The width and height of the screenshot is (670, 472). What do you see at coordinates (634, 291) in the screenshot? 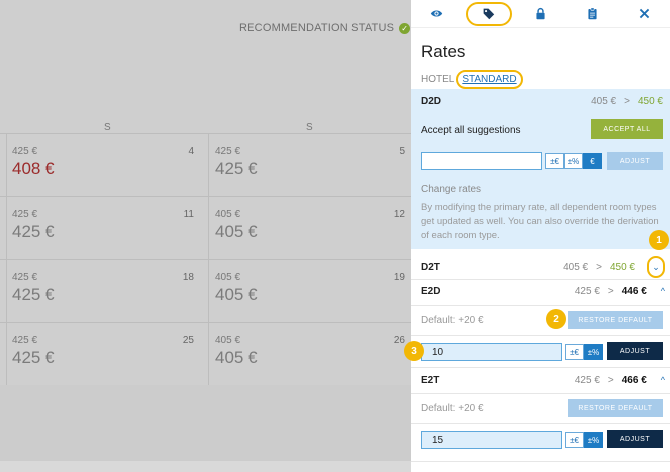
I see `new-rate: 446 €` at bounding box center [634, 291].